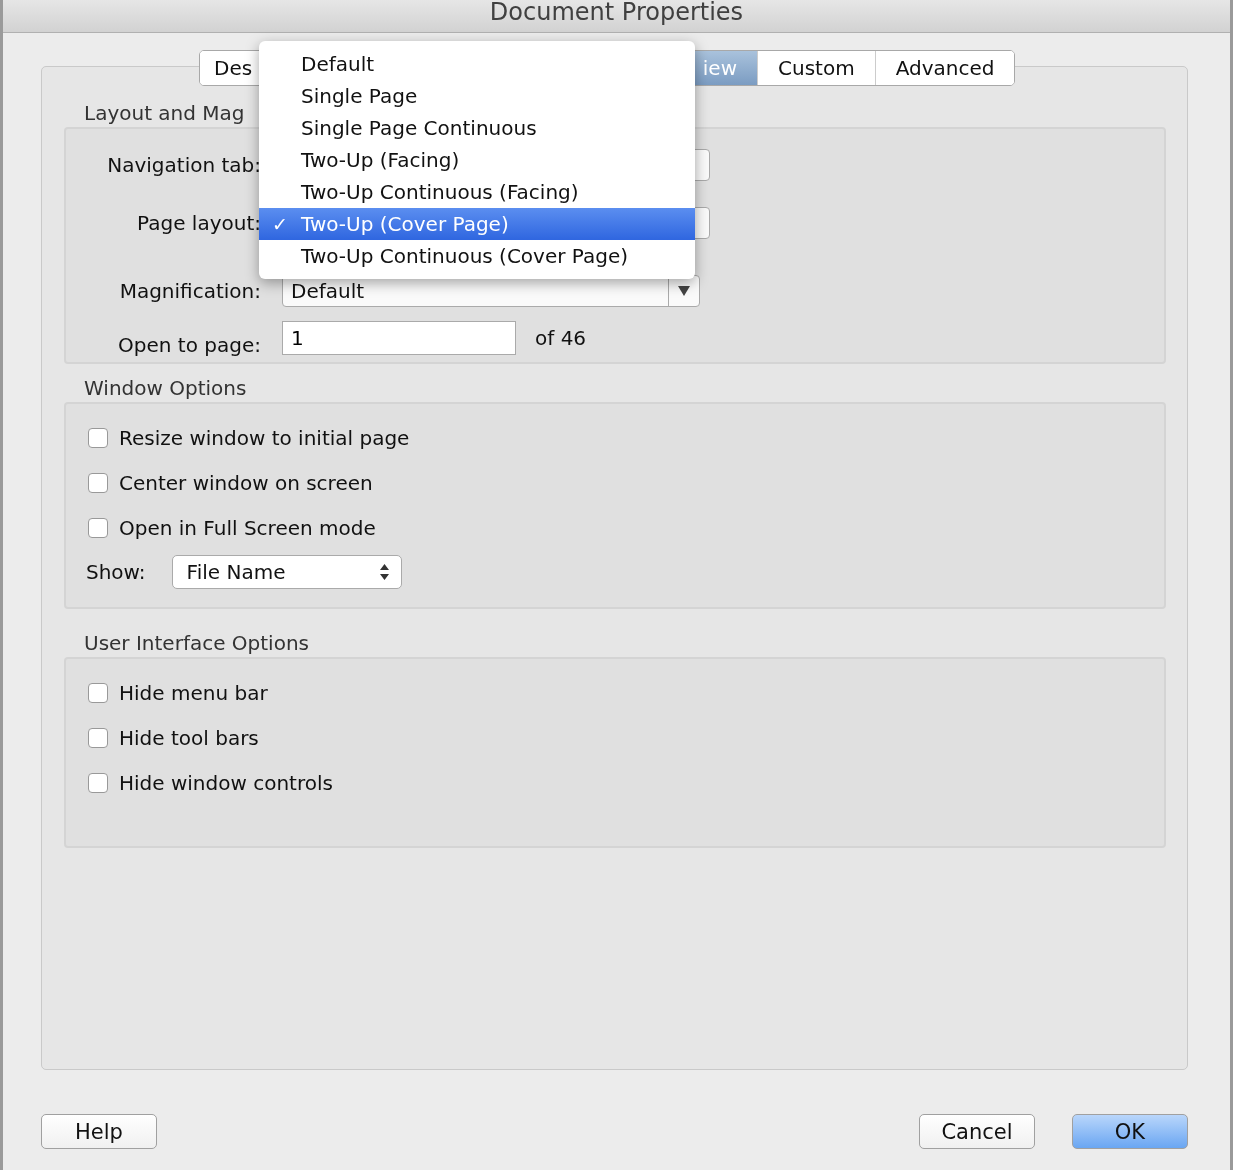  Describe the element at coordinates (477, 64) in the screenshot. I see `menu-item: Default` at that location.